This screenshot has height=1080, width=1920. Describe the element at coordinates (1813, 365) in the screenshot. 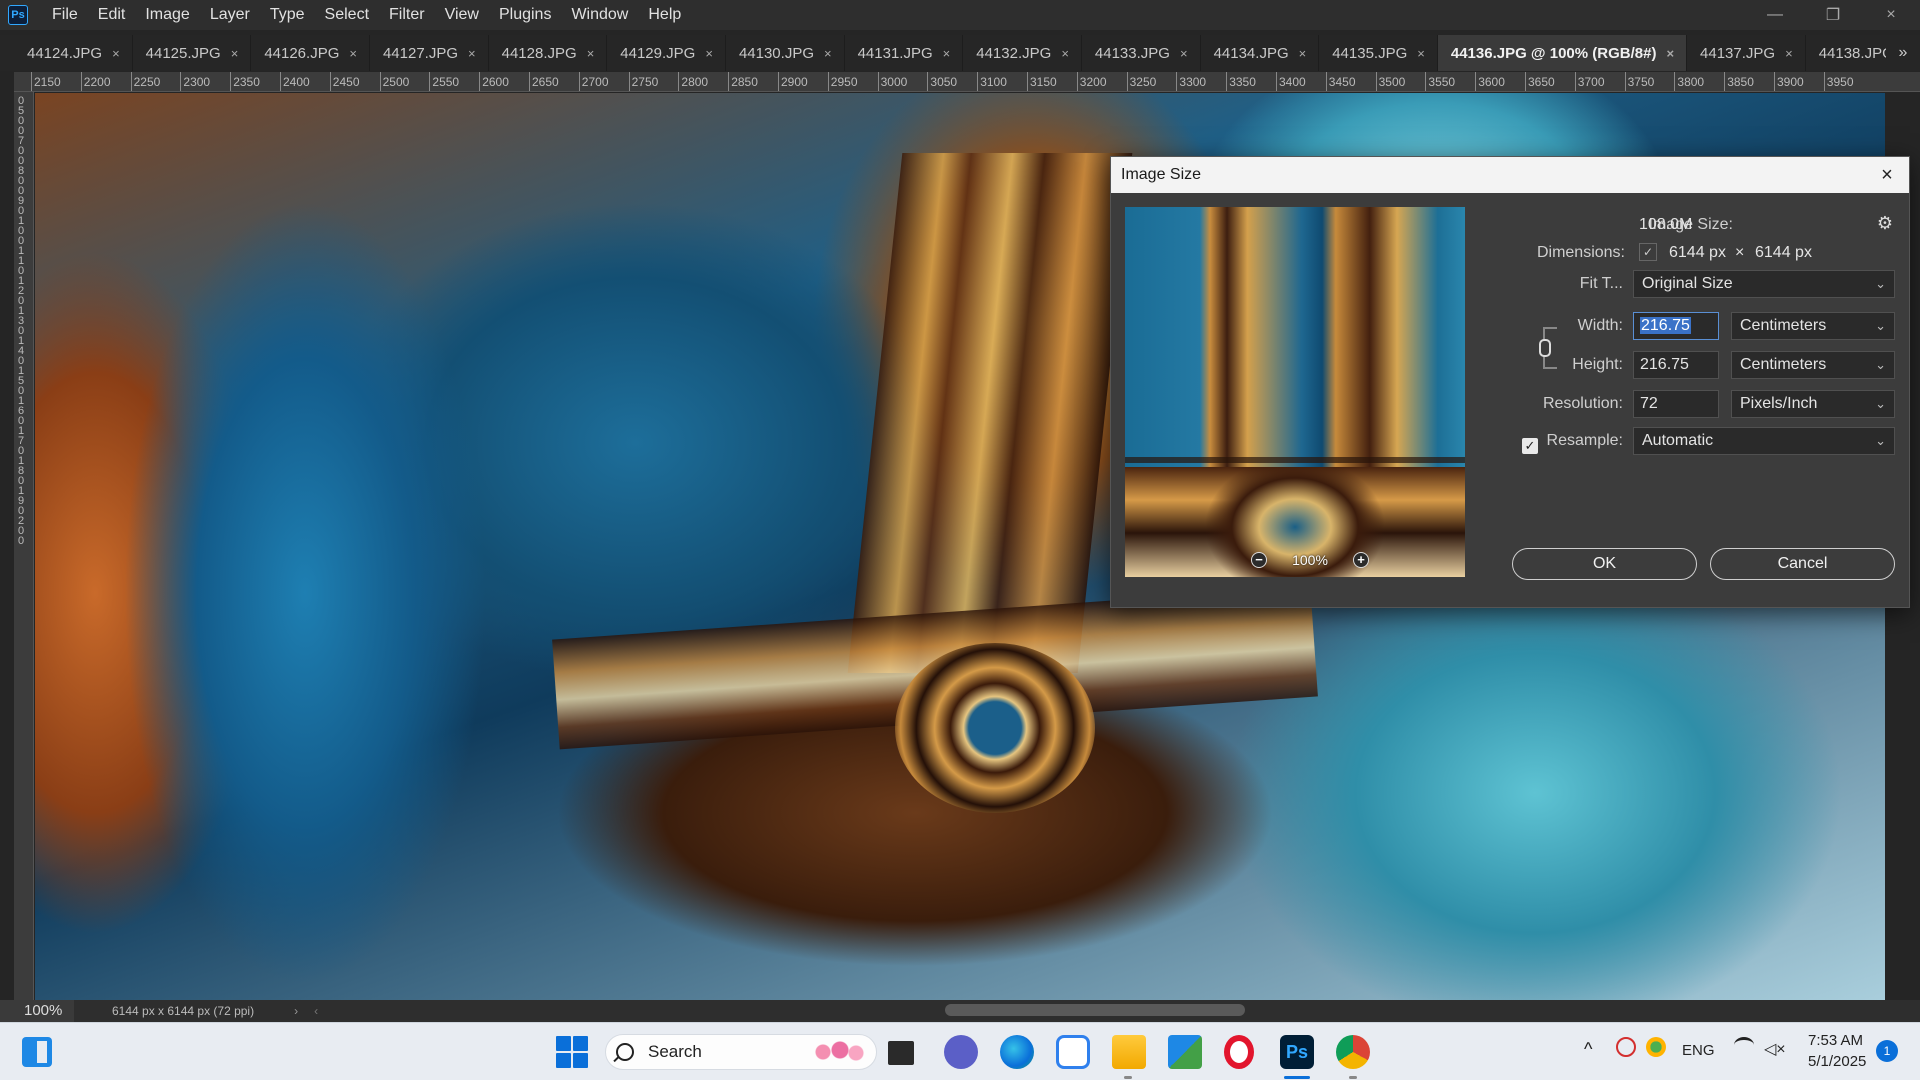

I see `height-unit-select: Centimeters ⌄` at that location.